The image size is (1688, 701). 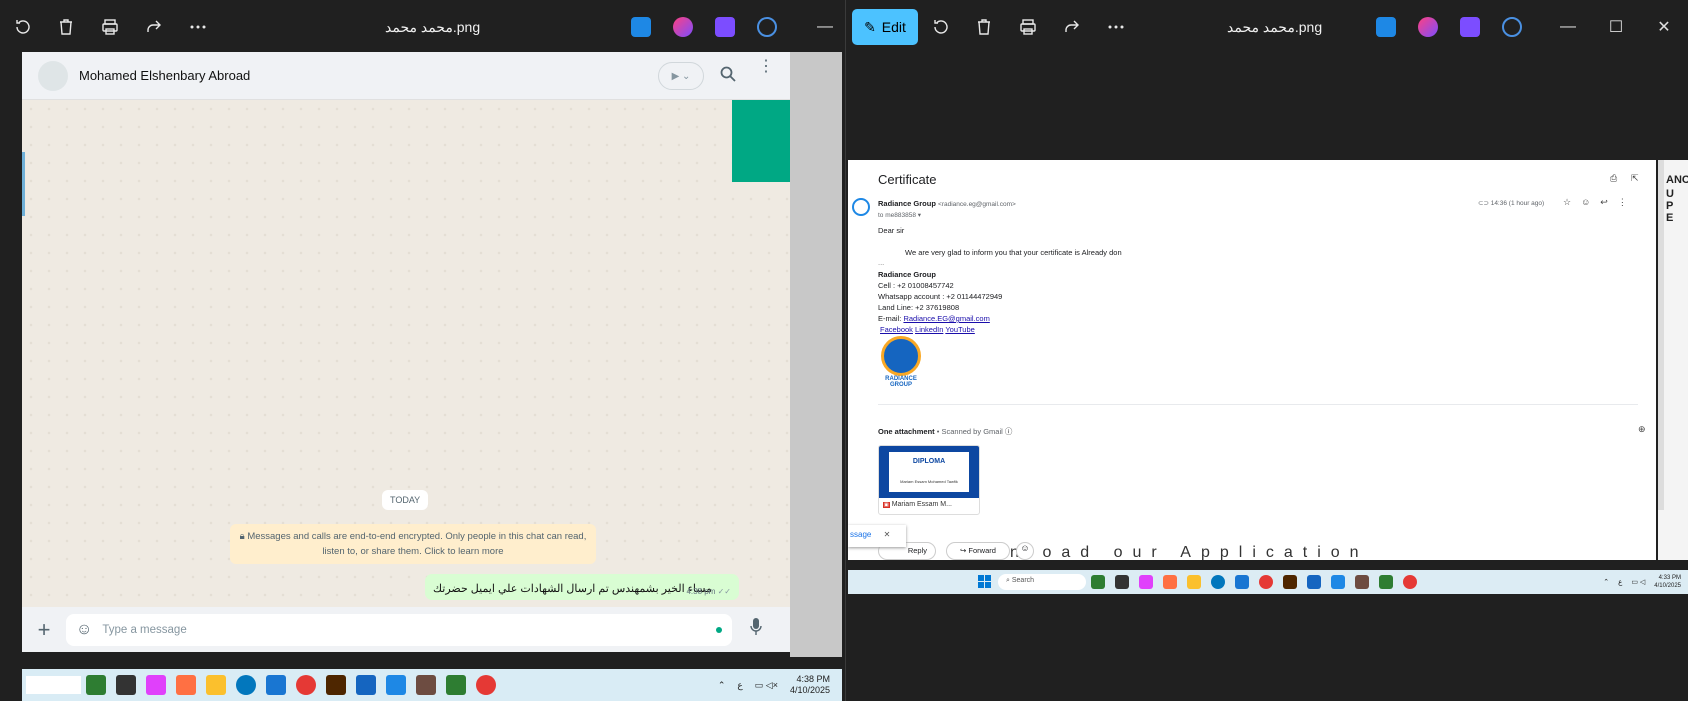 What do you see at coordinates (144, 629) in the screenshot?
I see `input-placeholder: Type a message` at bounding box center [144, 629].